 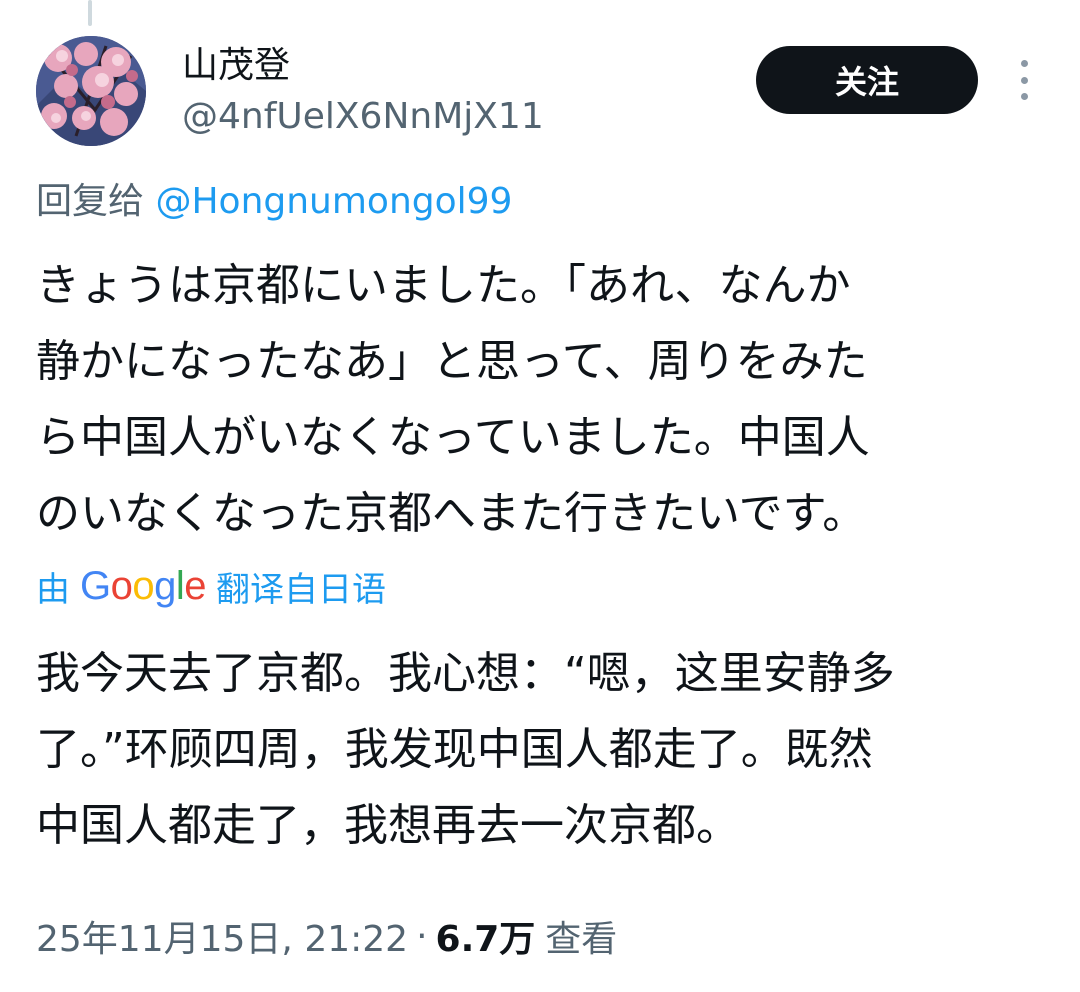 What do you see at coordinates (301, 589) in the screenshot?
I see `translation-suffix: 翻译自日语` at bounding box center [301, 589].